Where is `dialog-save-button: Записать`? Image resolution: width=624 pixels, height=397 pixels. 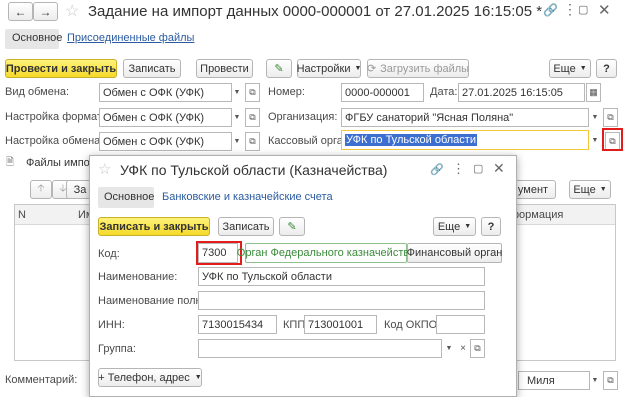 dialog-save-button: Записать is located at coordinates (246, 226).